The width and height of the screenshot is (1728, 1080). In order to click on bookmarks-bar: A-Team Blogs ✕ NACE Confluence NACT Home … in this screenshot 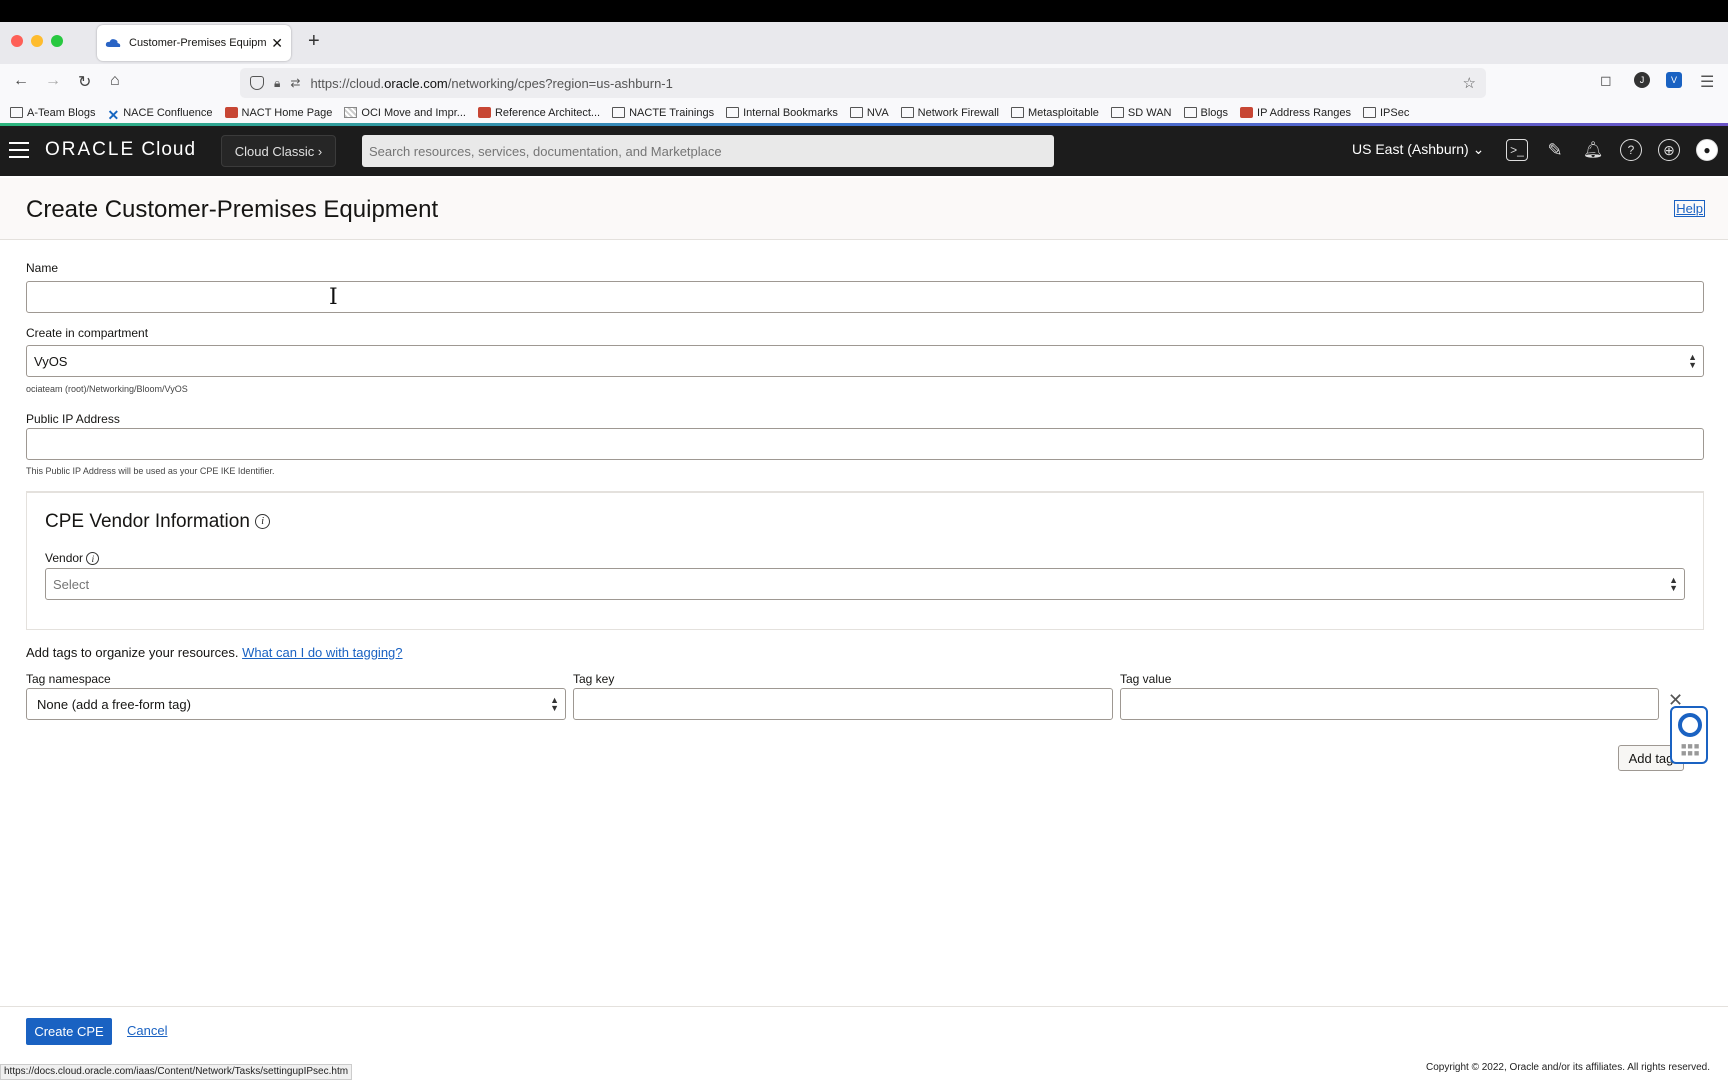, I will do `click(864, 114)`.